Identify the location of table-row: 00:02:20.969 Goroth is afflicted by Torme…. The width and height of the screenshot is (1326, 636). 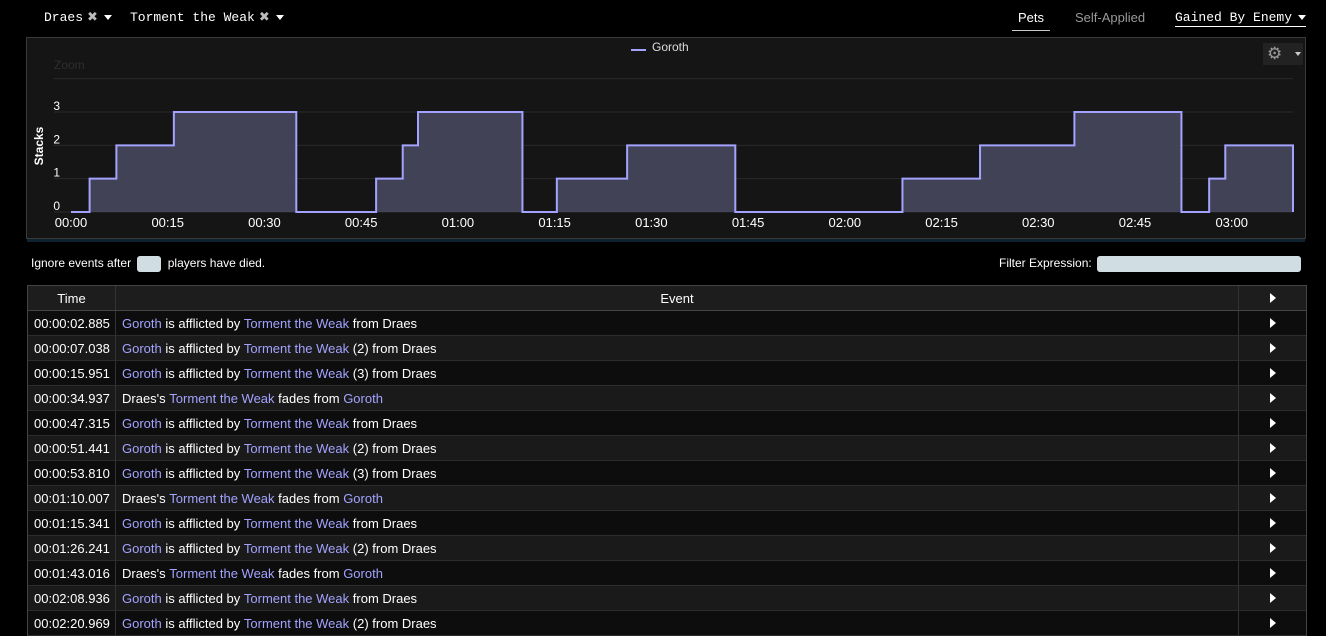
(667, 623).